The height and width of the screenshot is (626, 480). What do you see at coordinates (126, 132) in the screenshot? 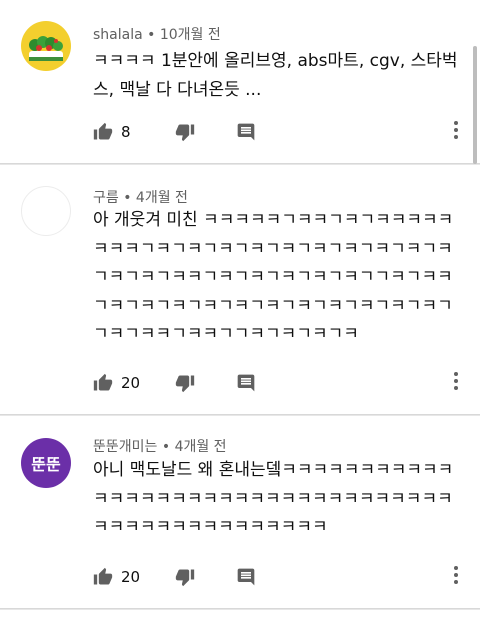
I see `like-count: 8` at bounding box center [126, 132].